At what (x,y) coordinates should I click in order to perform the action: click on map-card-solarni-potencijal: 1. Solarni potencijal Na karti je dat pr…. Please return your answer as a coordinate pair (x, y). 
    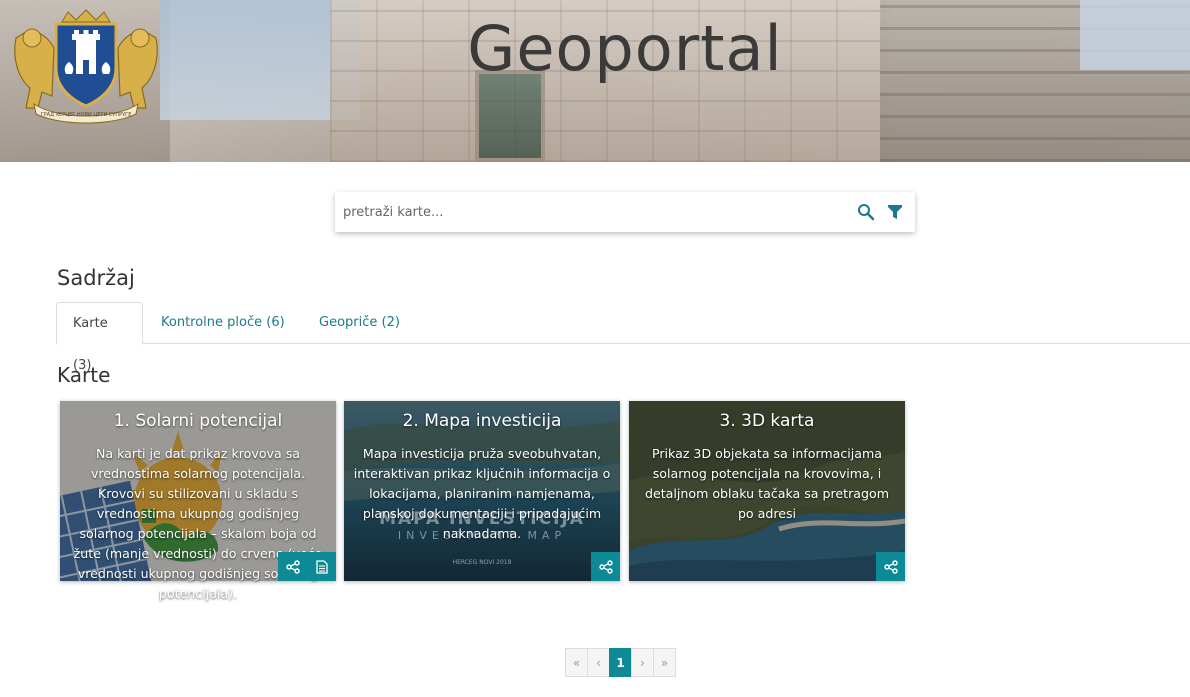
    Looking at the image, I should click on (198, 501).